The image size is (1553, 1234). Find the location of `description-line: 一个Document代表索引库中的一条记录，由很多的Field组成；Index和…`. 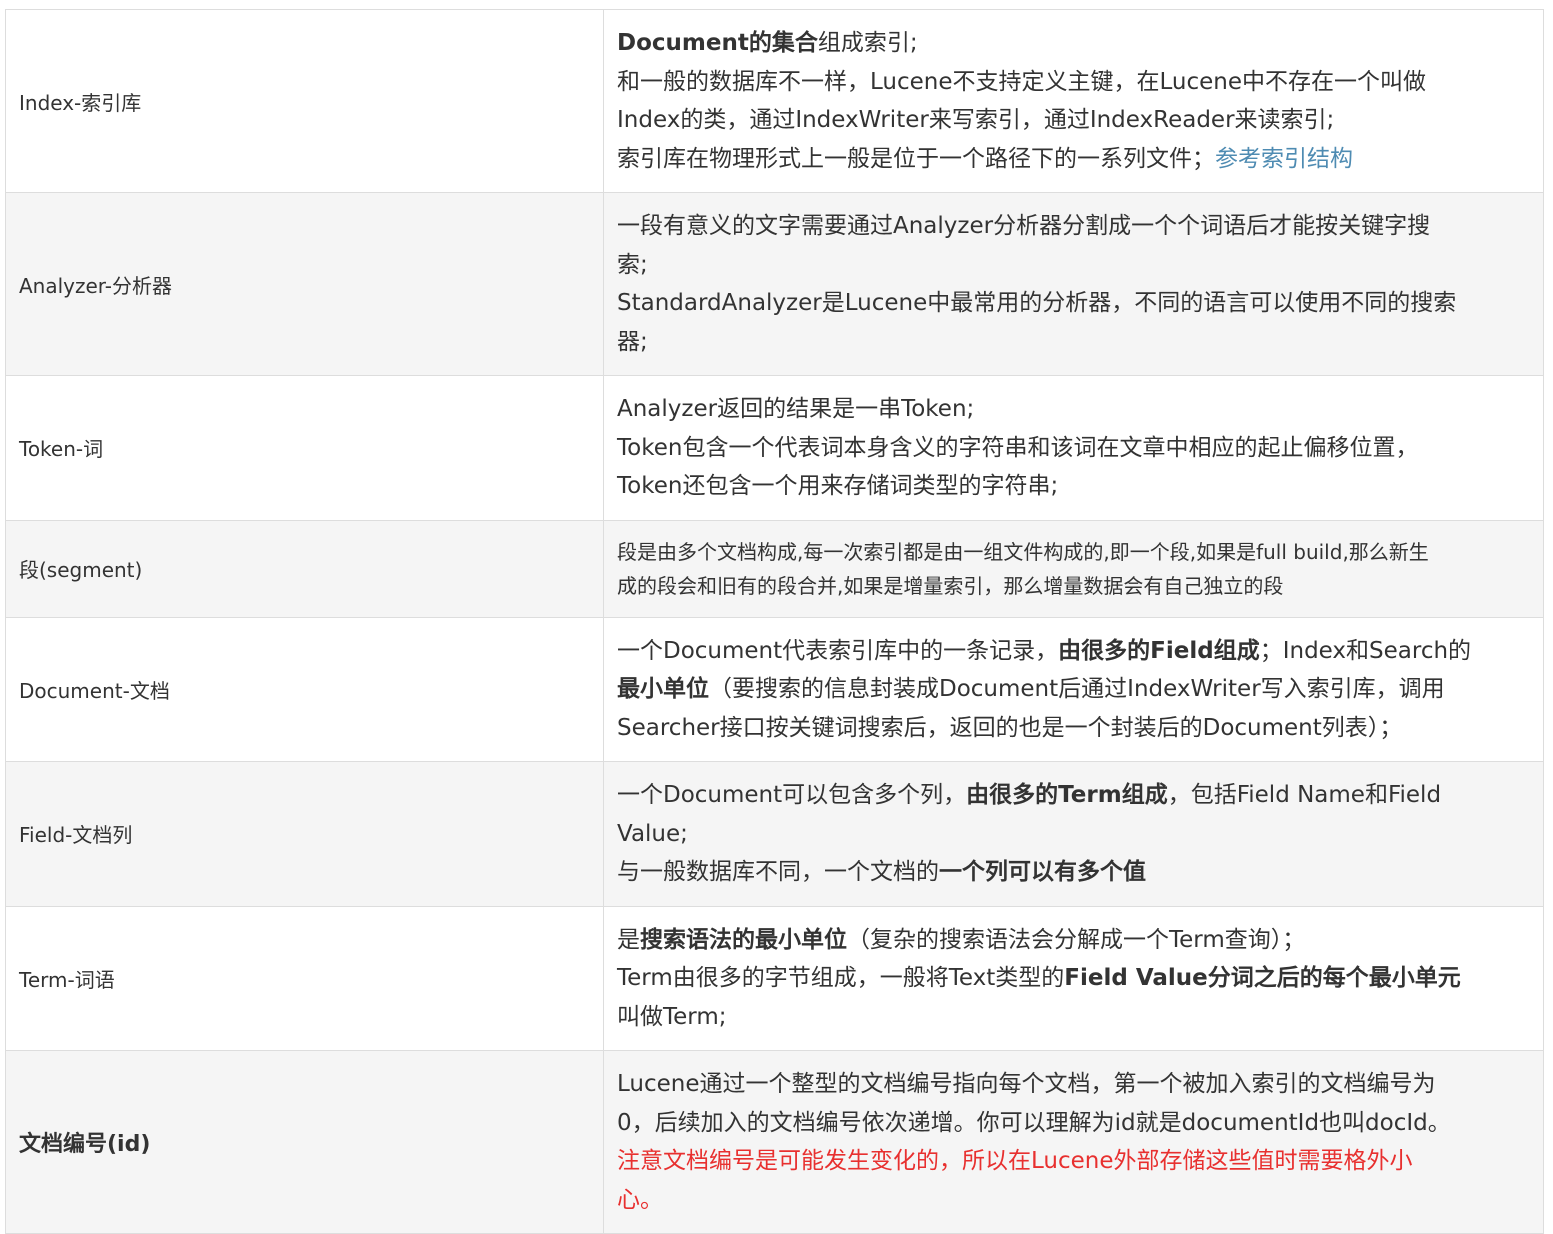

description-line: 一个Document代表索引库中的一条记录，由很多的Field组成；Index和… is located at coordinates (1075, 651).